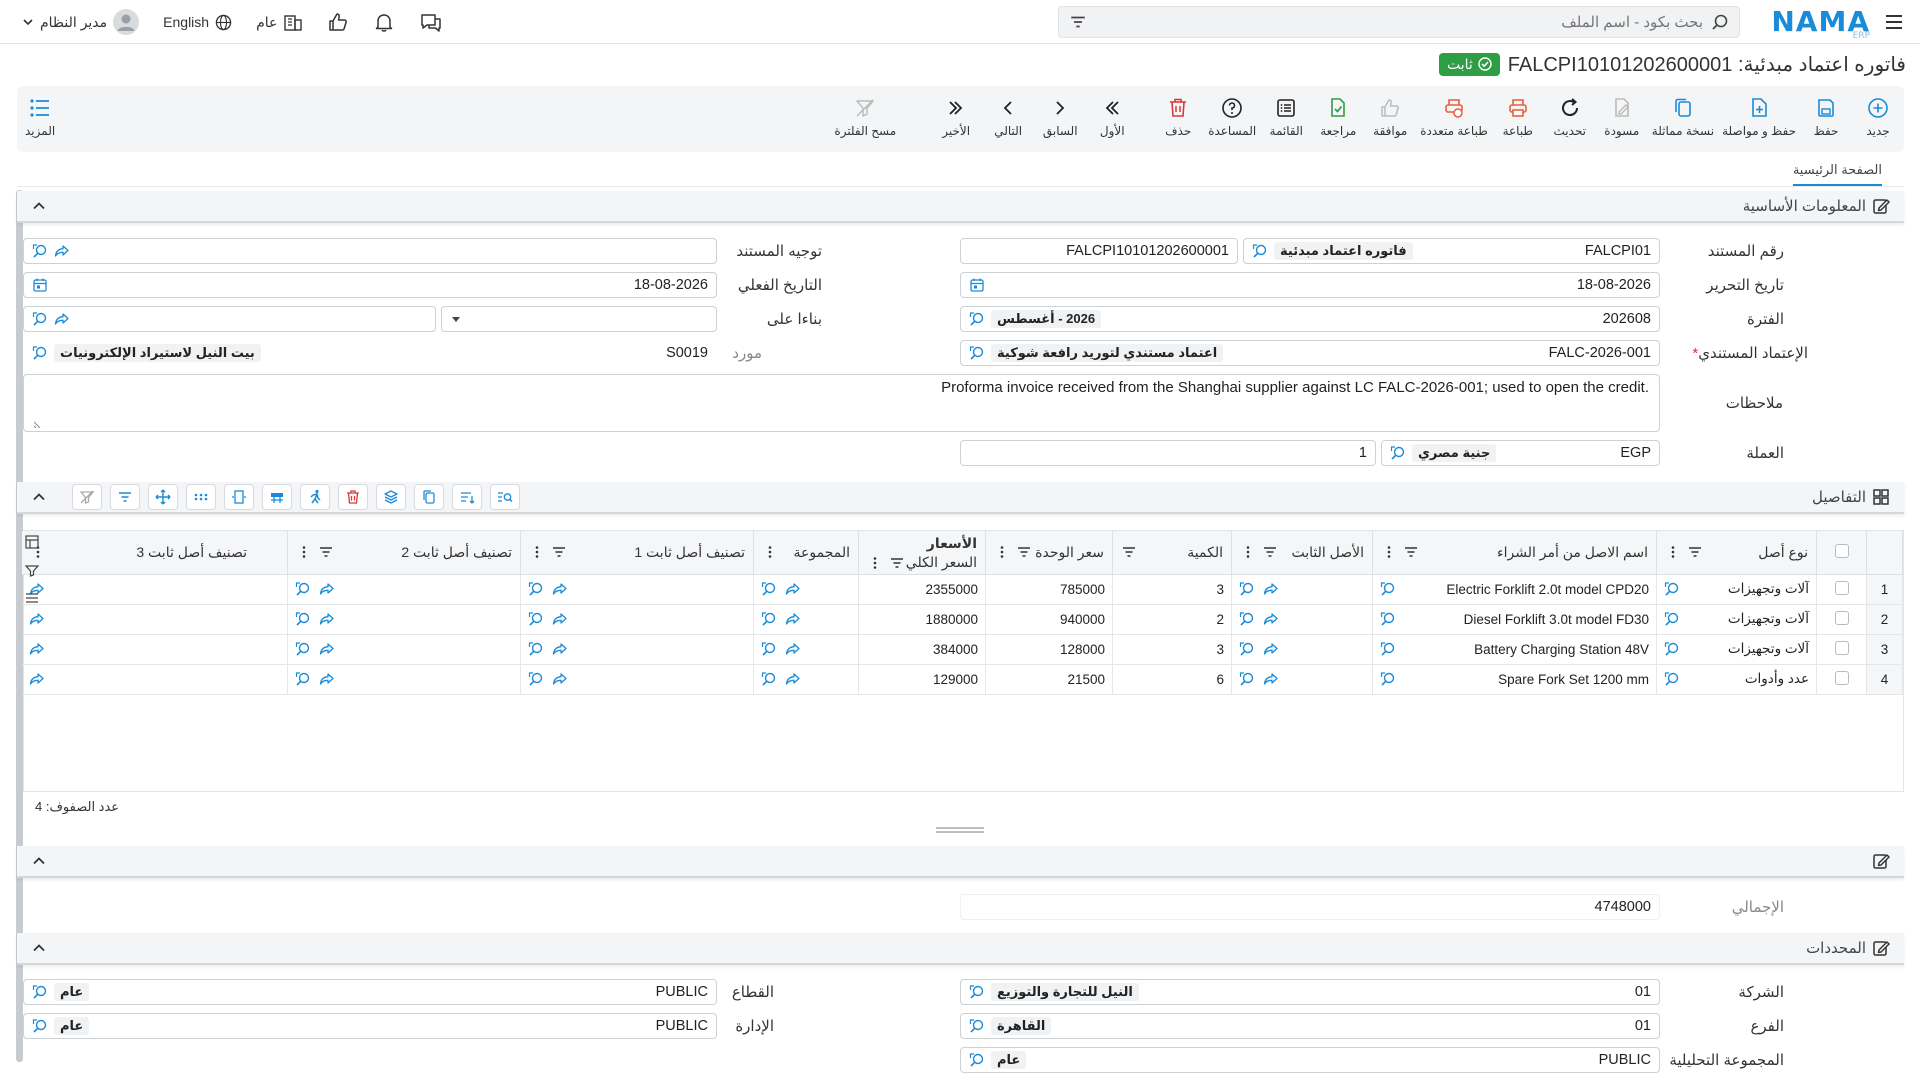 This screenshot has width=1920, height=1080. What do you see at coordinates (391, 497) in the screenshot?
I see `grid-layers-button` at bounding box center [391, 497].